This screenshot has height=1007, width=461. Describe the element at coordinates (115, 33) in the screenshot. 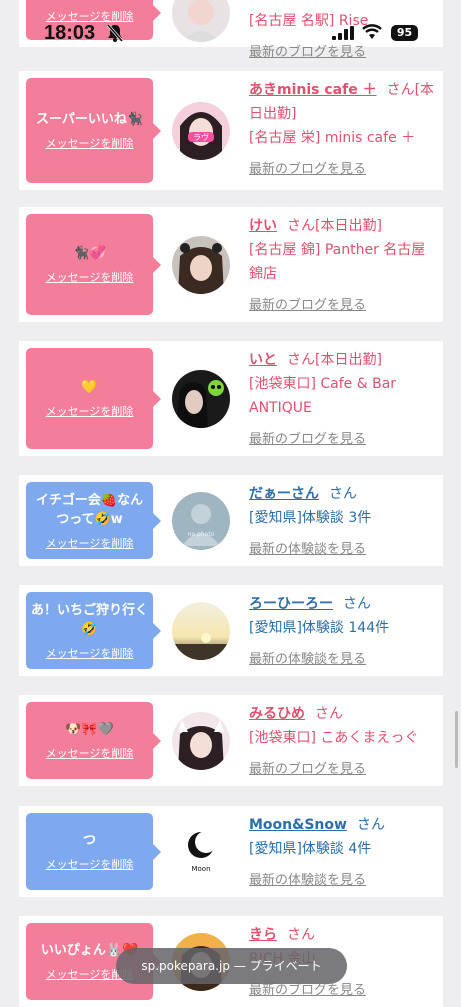

I see `bell-muted-icon` at that location.